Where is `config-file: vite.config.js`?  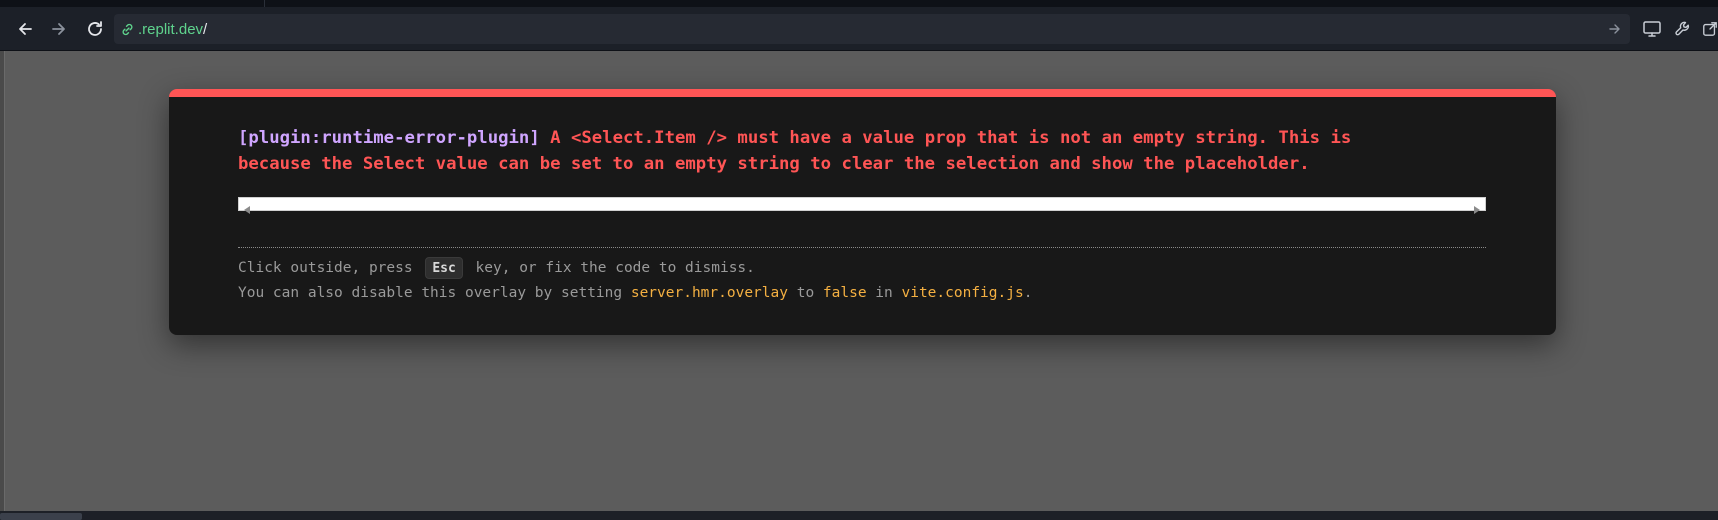
config-file: vite.config.js is located at coordinates (962, 293).